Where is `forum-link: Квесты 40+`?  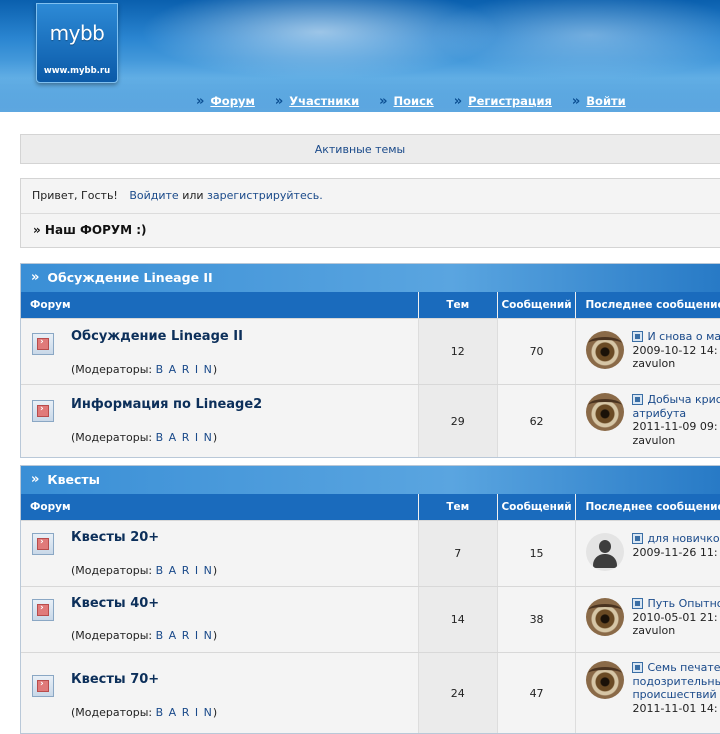 forum-link: Квесты 40+ is located at coordinates (115, 603).